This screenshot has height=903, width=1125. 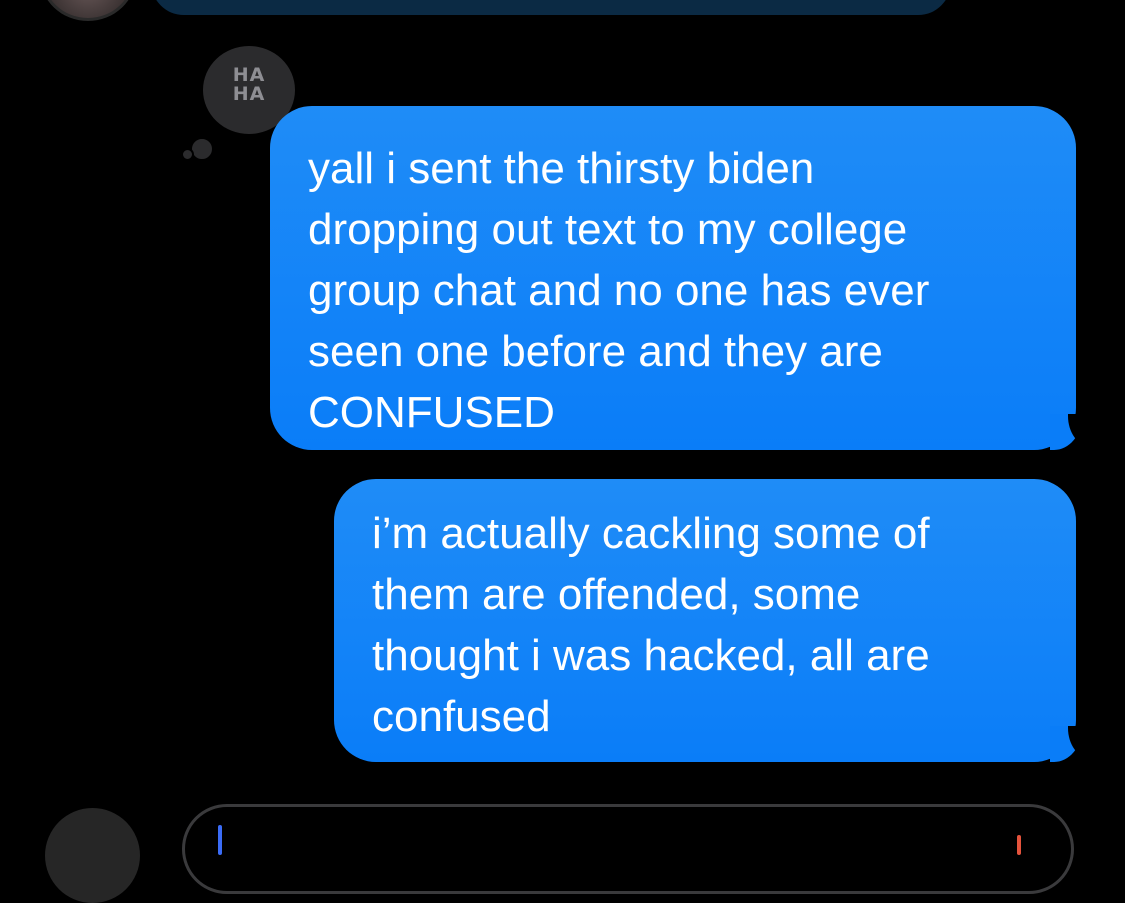 I want to click on contact-avatar-bottom, so click(x=92, y=855).